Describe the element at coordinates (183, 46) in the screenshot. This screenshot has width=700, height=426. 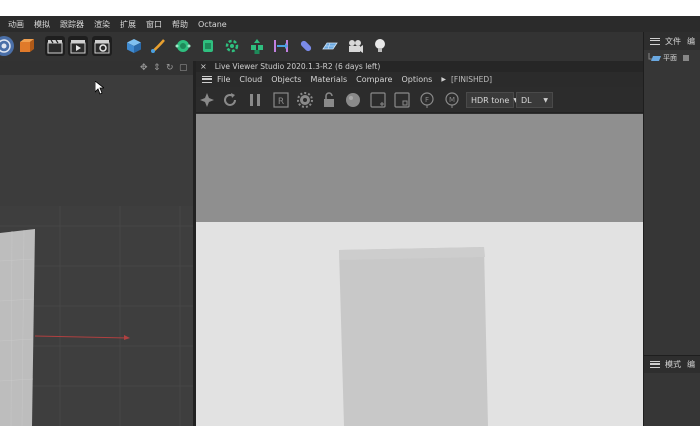
I see `subdivision-icon` at that location.